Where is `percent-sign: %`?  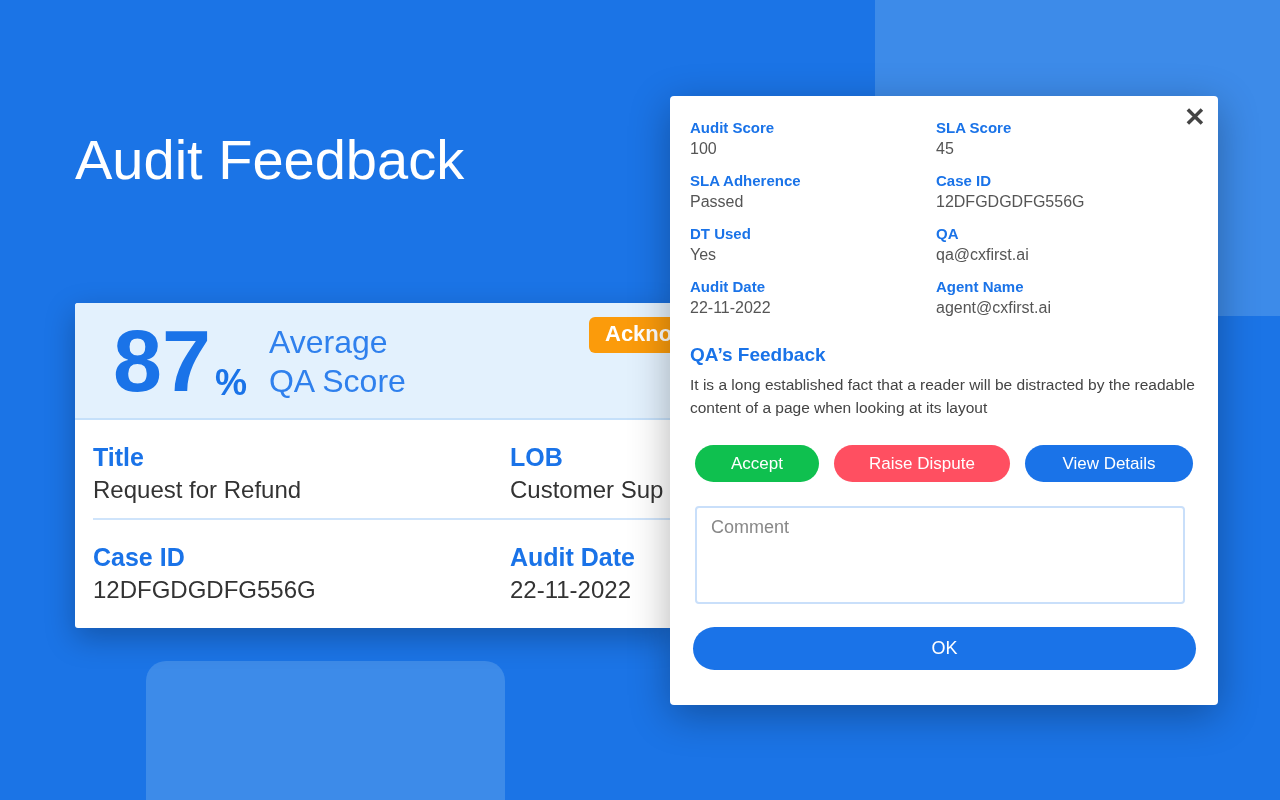 percent-sign: % is located at coordinates (230, 383).